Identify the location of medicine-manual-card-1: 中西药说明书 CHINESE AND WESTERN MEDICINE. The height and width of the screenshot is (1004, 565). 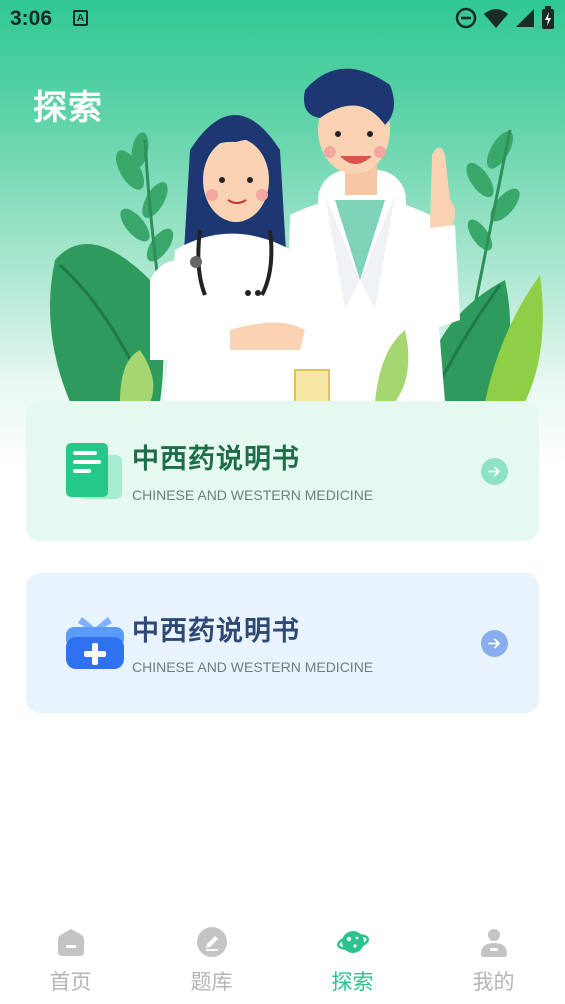
(282, 471).